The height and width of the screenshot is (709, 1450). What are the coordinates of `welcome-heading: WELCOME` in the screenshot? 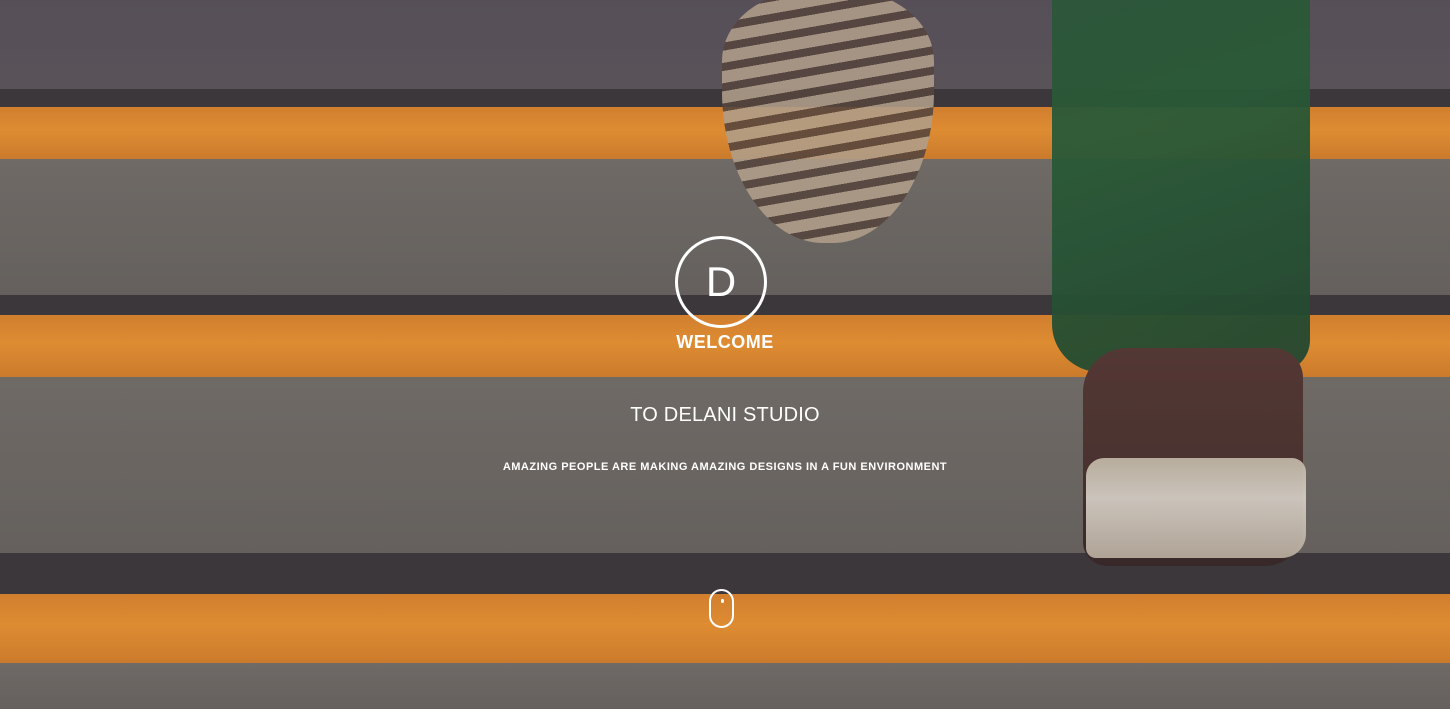 It's located at (725, 342).